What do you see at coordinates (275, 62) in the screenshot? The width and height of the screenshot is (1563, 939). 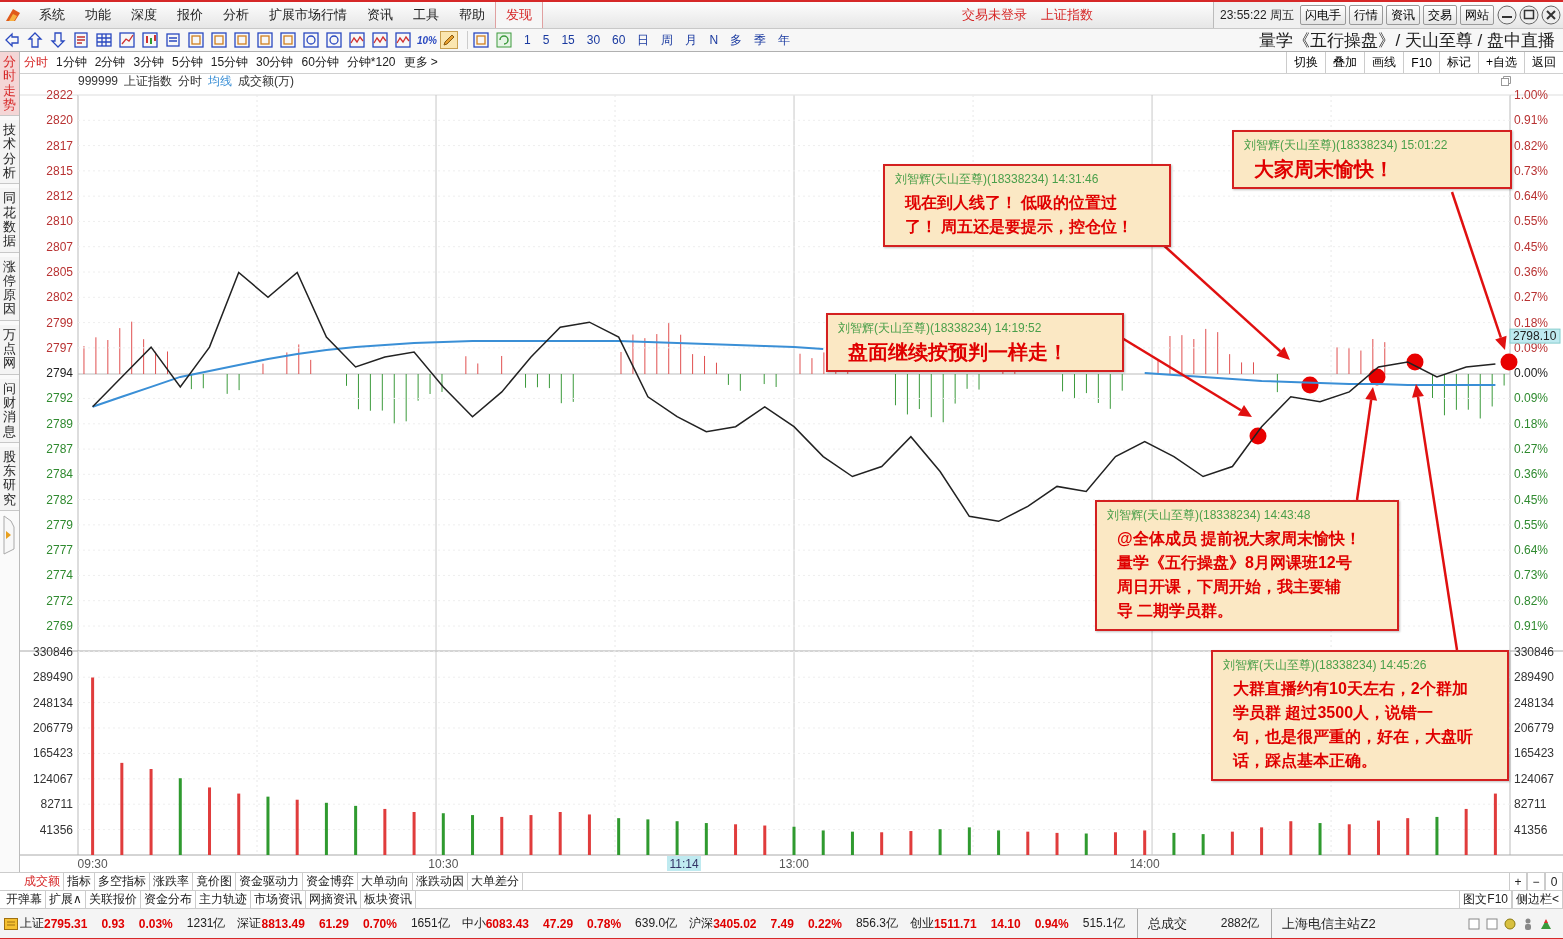 I see `period-tab: 30分钟` at bounding box center [275, 62].